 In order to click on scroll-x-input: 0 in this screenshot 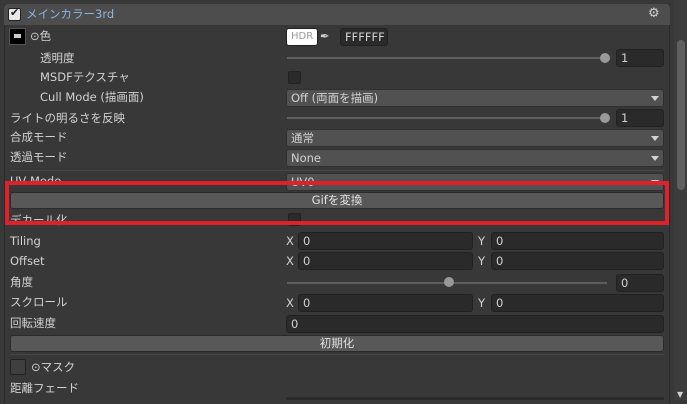, I will do `click(385, 303)`.